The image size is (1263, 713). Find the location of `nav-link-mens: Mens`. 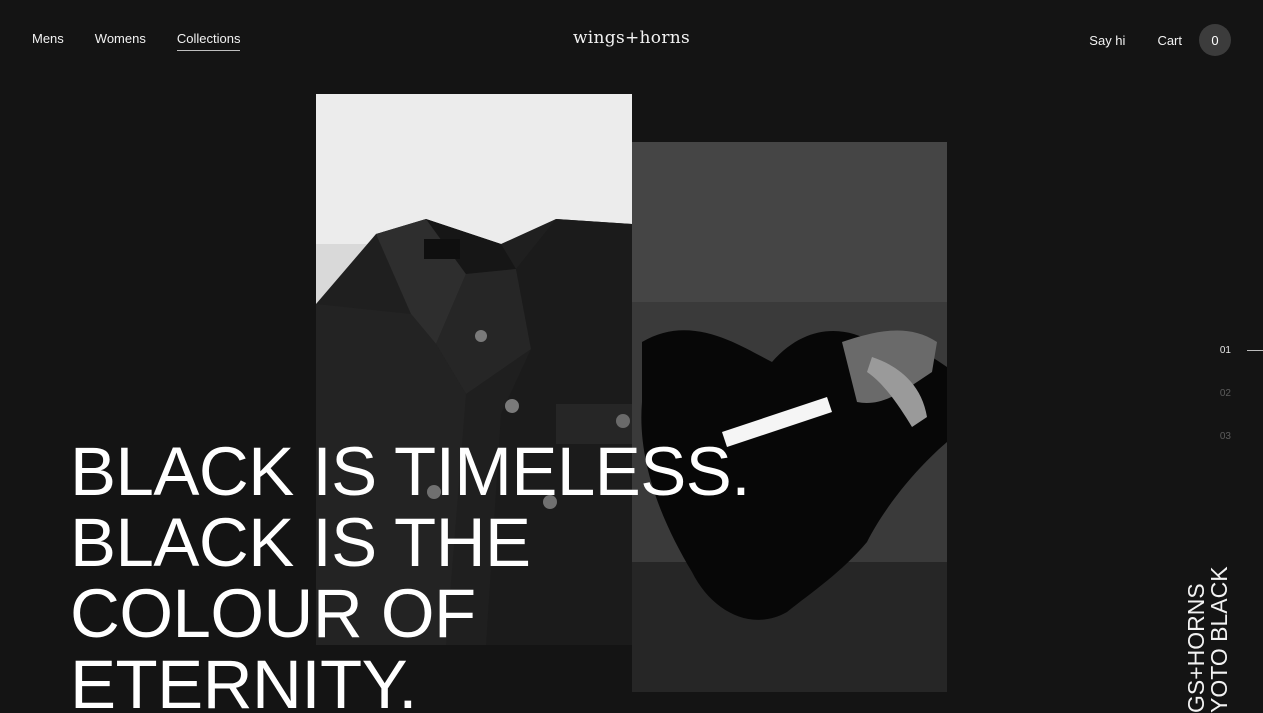

nav-link-mens: Mens is located at coordinates (48, 41).